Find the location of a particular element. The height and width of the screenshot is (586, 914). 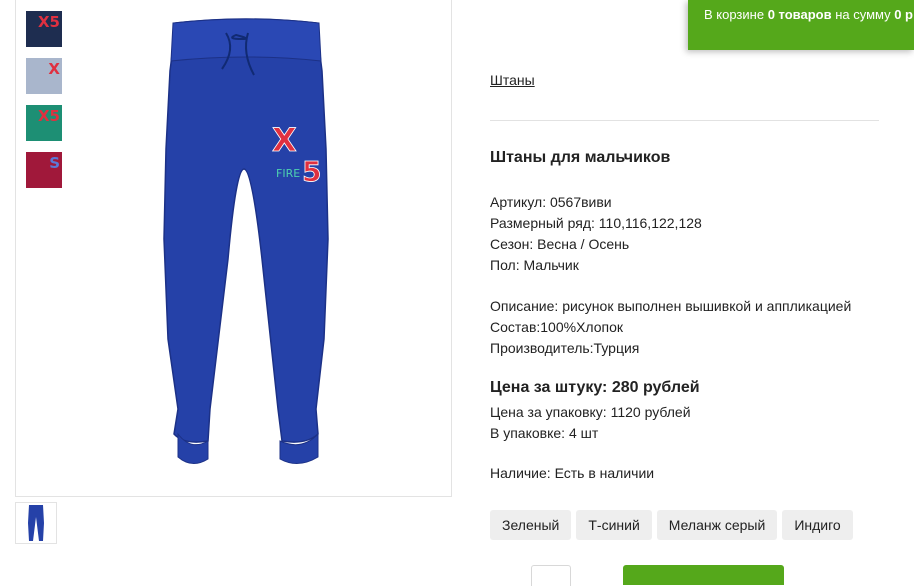

size-range: Размерный ряд: 110,116,122,128 is located at coordinates (596, 223).